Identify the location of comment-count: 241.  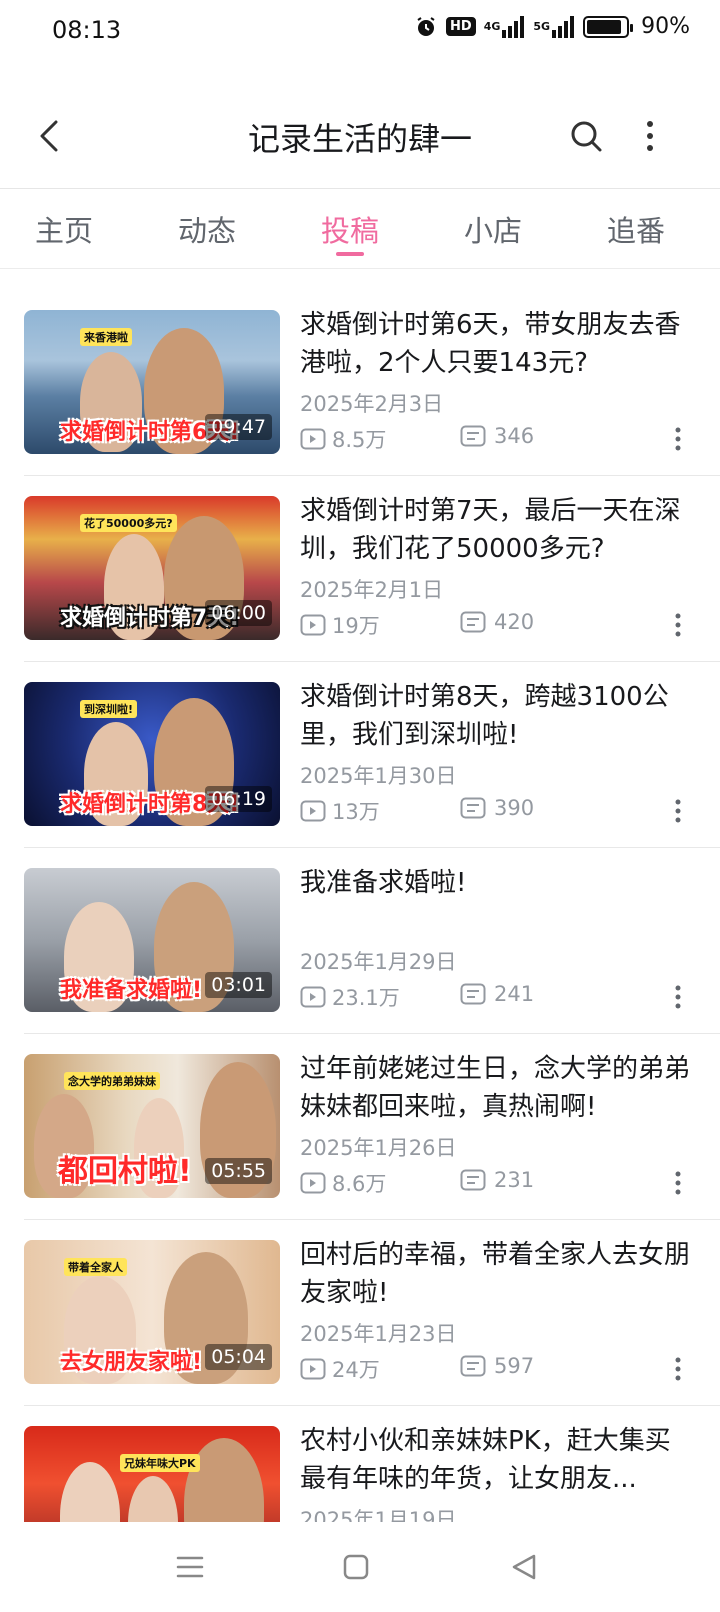
(497, 994).